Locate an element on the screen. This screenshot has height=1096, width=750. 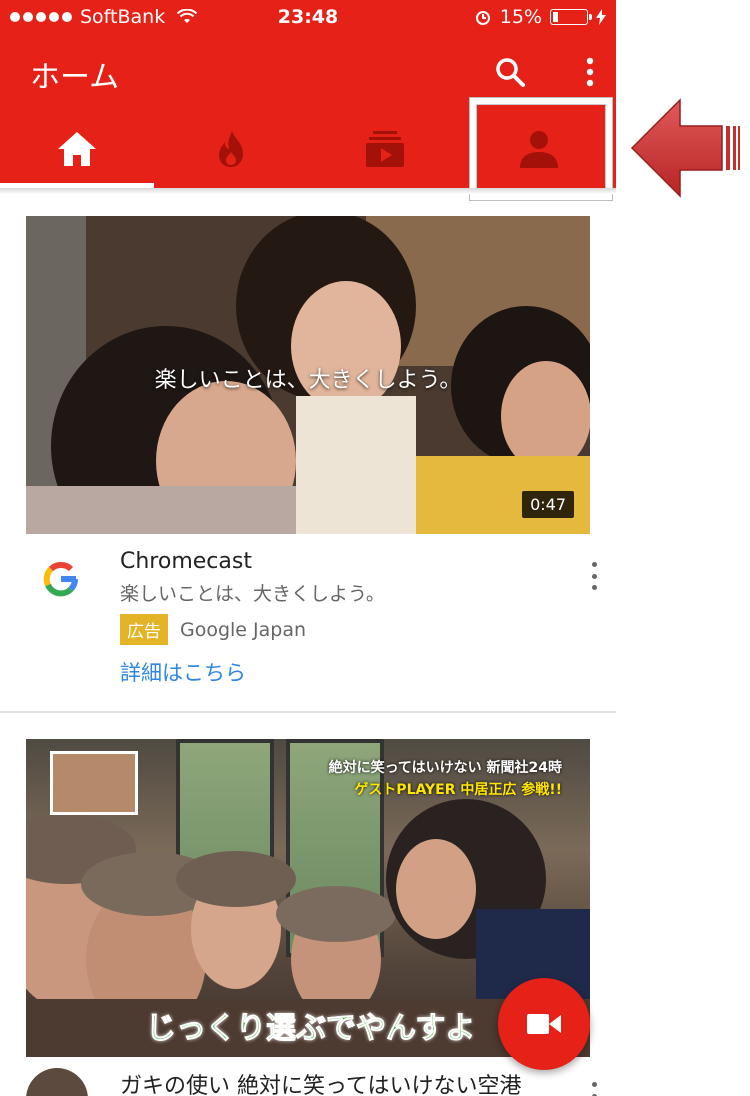
thumbnail-caption: 楽しいことは、大きくしよう。 is located at coordinates (308, 380).